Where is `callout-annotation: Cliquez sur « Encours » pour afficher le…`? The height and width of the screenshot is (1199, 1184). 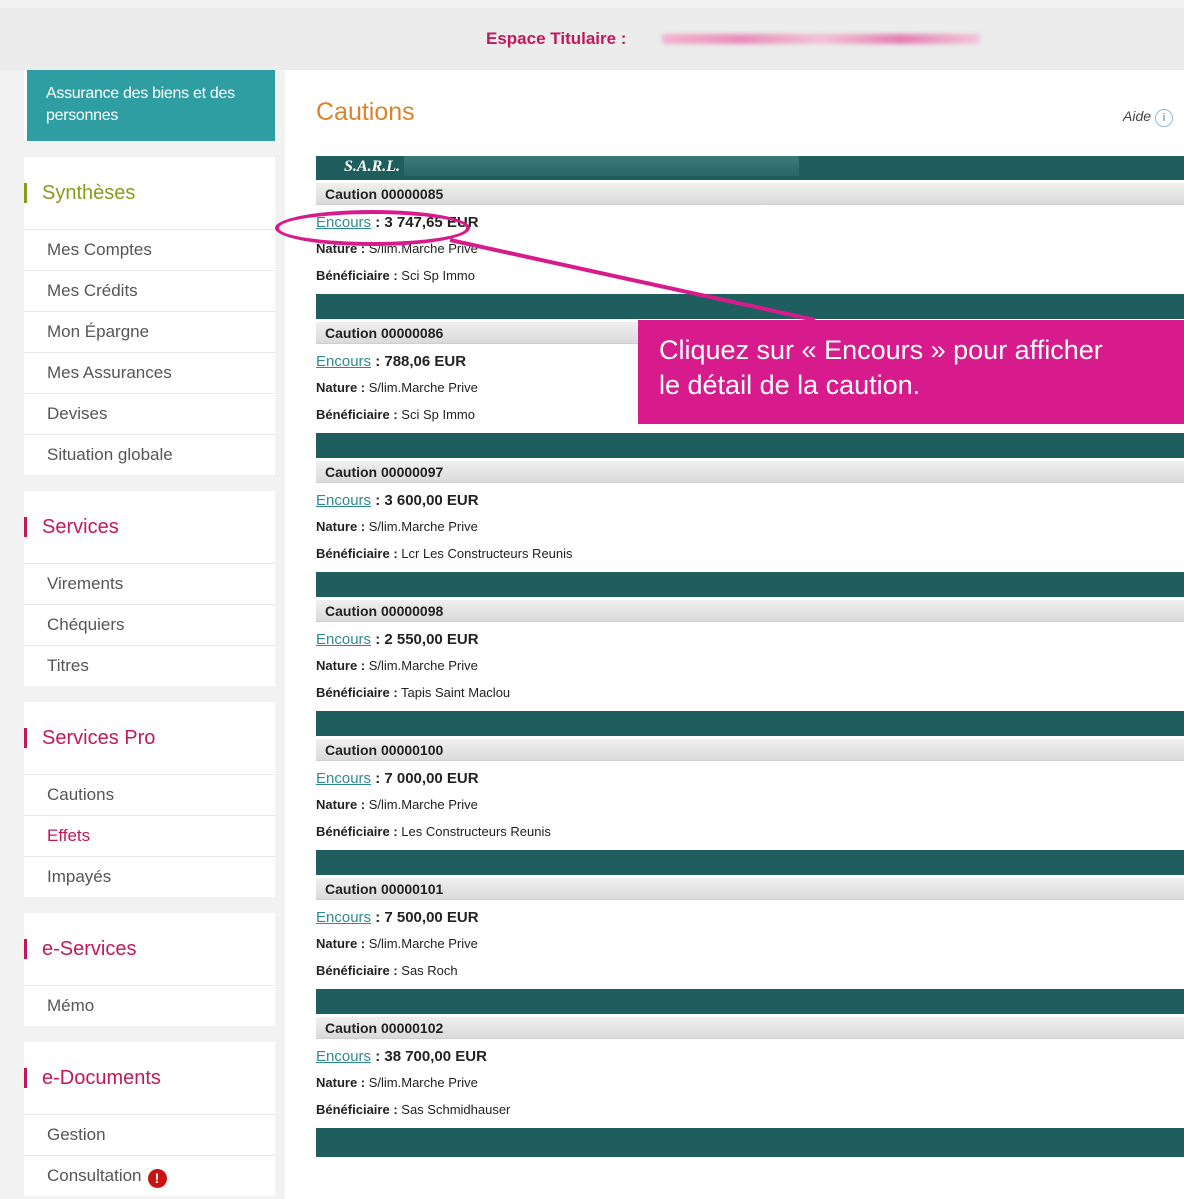 callout-annotation: Cliquez sur « Encours » pour afficher le… is located at coordinates (911, 372).